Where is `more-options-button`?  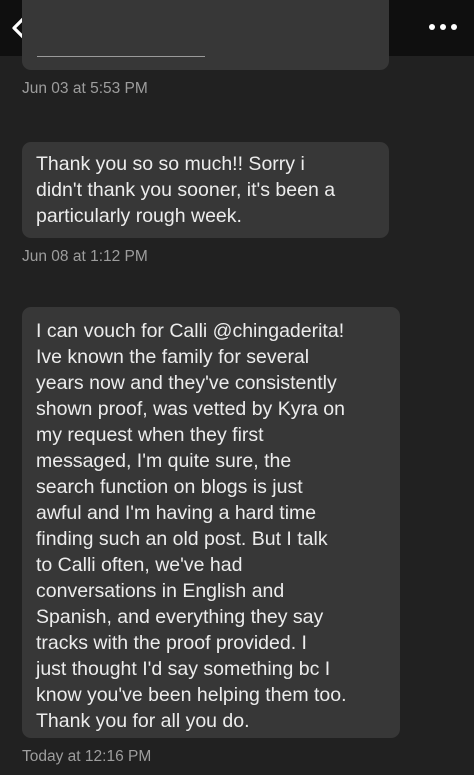
more-options-button is located at coordinates (443, 27).